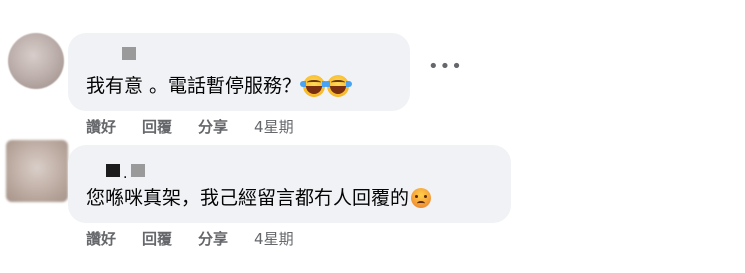 This screenshot has height=273, width=745. Describe the element at coordinates (248, 198) in the screenshot. I see `comment-text: 您喺咪真架，我己經留言都冇人回覆的` at that location.